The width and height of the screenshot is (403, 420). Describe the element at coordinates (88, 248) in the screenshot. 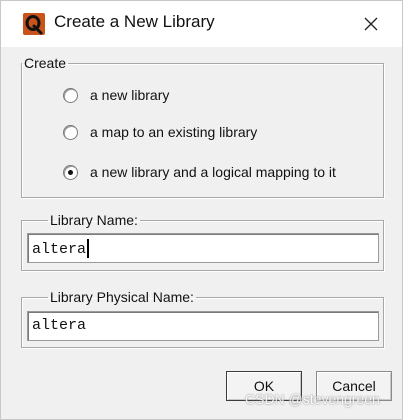

I see `text-caret` at that location.